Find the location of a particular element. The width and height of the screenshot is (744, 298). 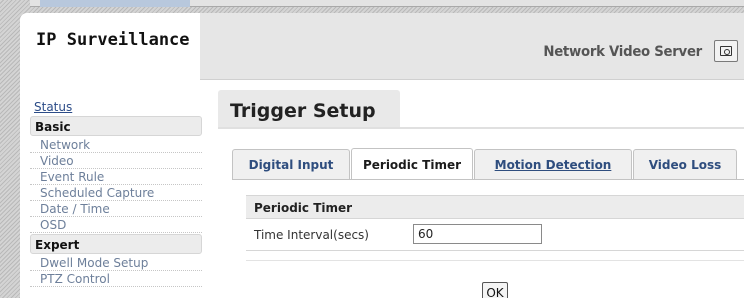

panel-title: Periodic Timer is located at coordinates (495, 207).